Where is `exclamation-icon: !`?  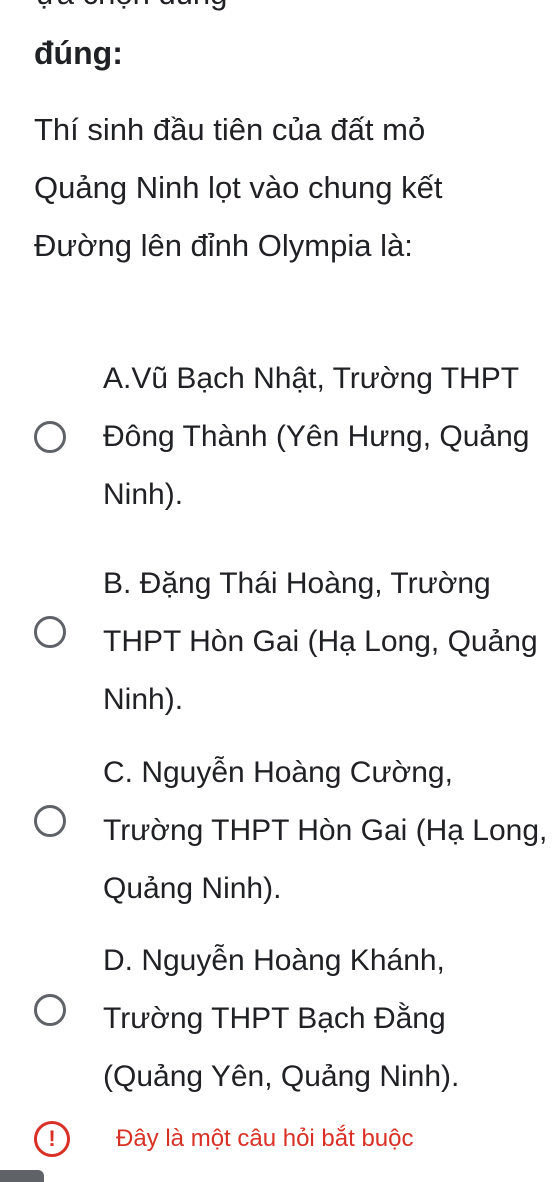
exclamation-icon: ! is located at coordinates (52, 1139).